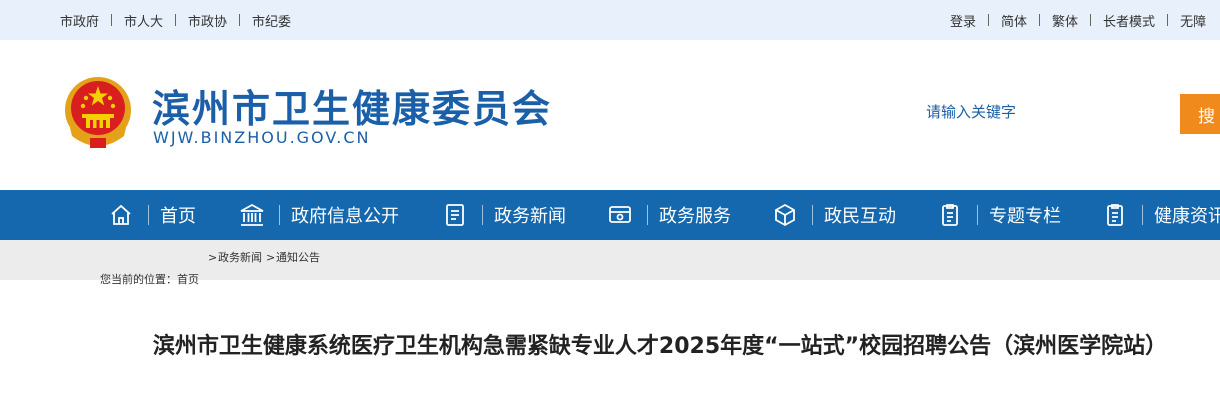 The width and height of the screenshot is (1220, 400). I want to click on top-utility-bar: 市政府 市人大 市政协 市纪委 登录 简体 繁体 长者模式 无障, so click(610, 20).